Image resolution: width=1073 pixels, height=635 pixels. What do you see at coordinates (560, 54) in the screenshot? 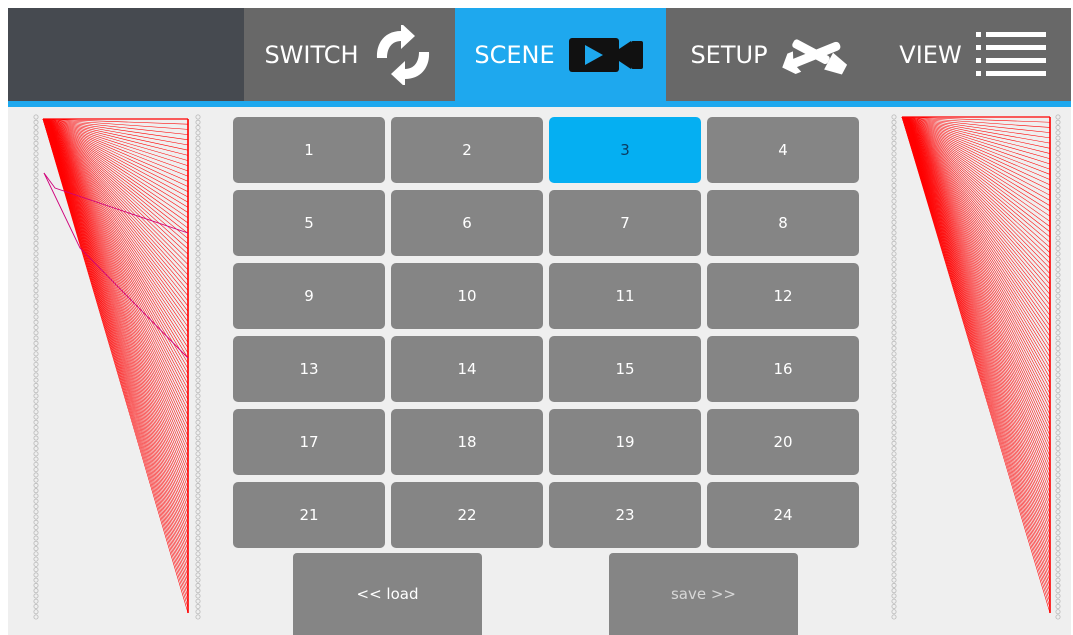
I see `tab-scene: SCENE` at bounding box center [560, 54].